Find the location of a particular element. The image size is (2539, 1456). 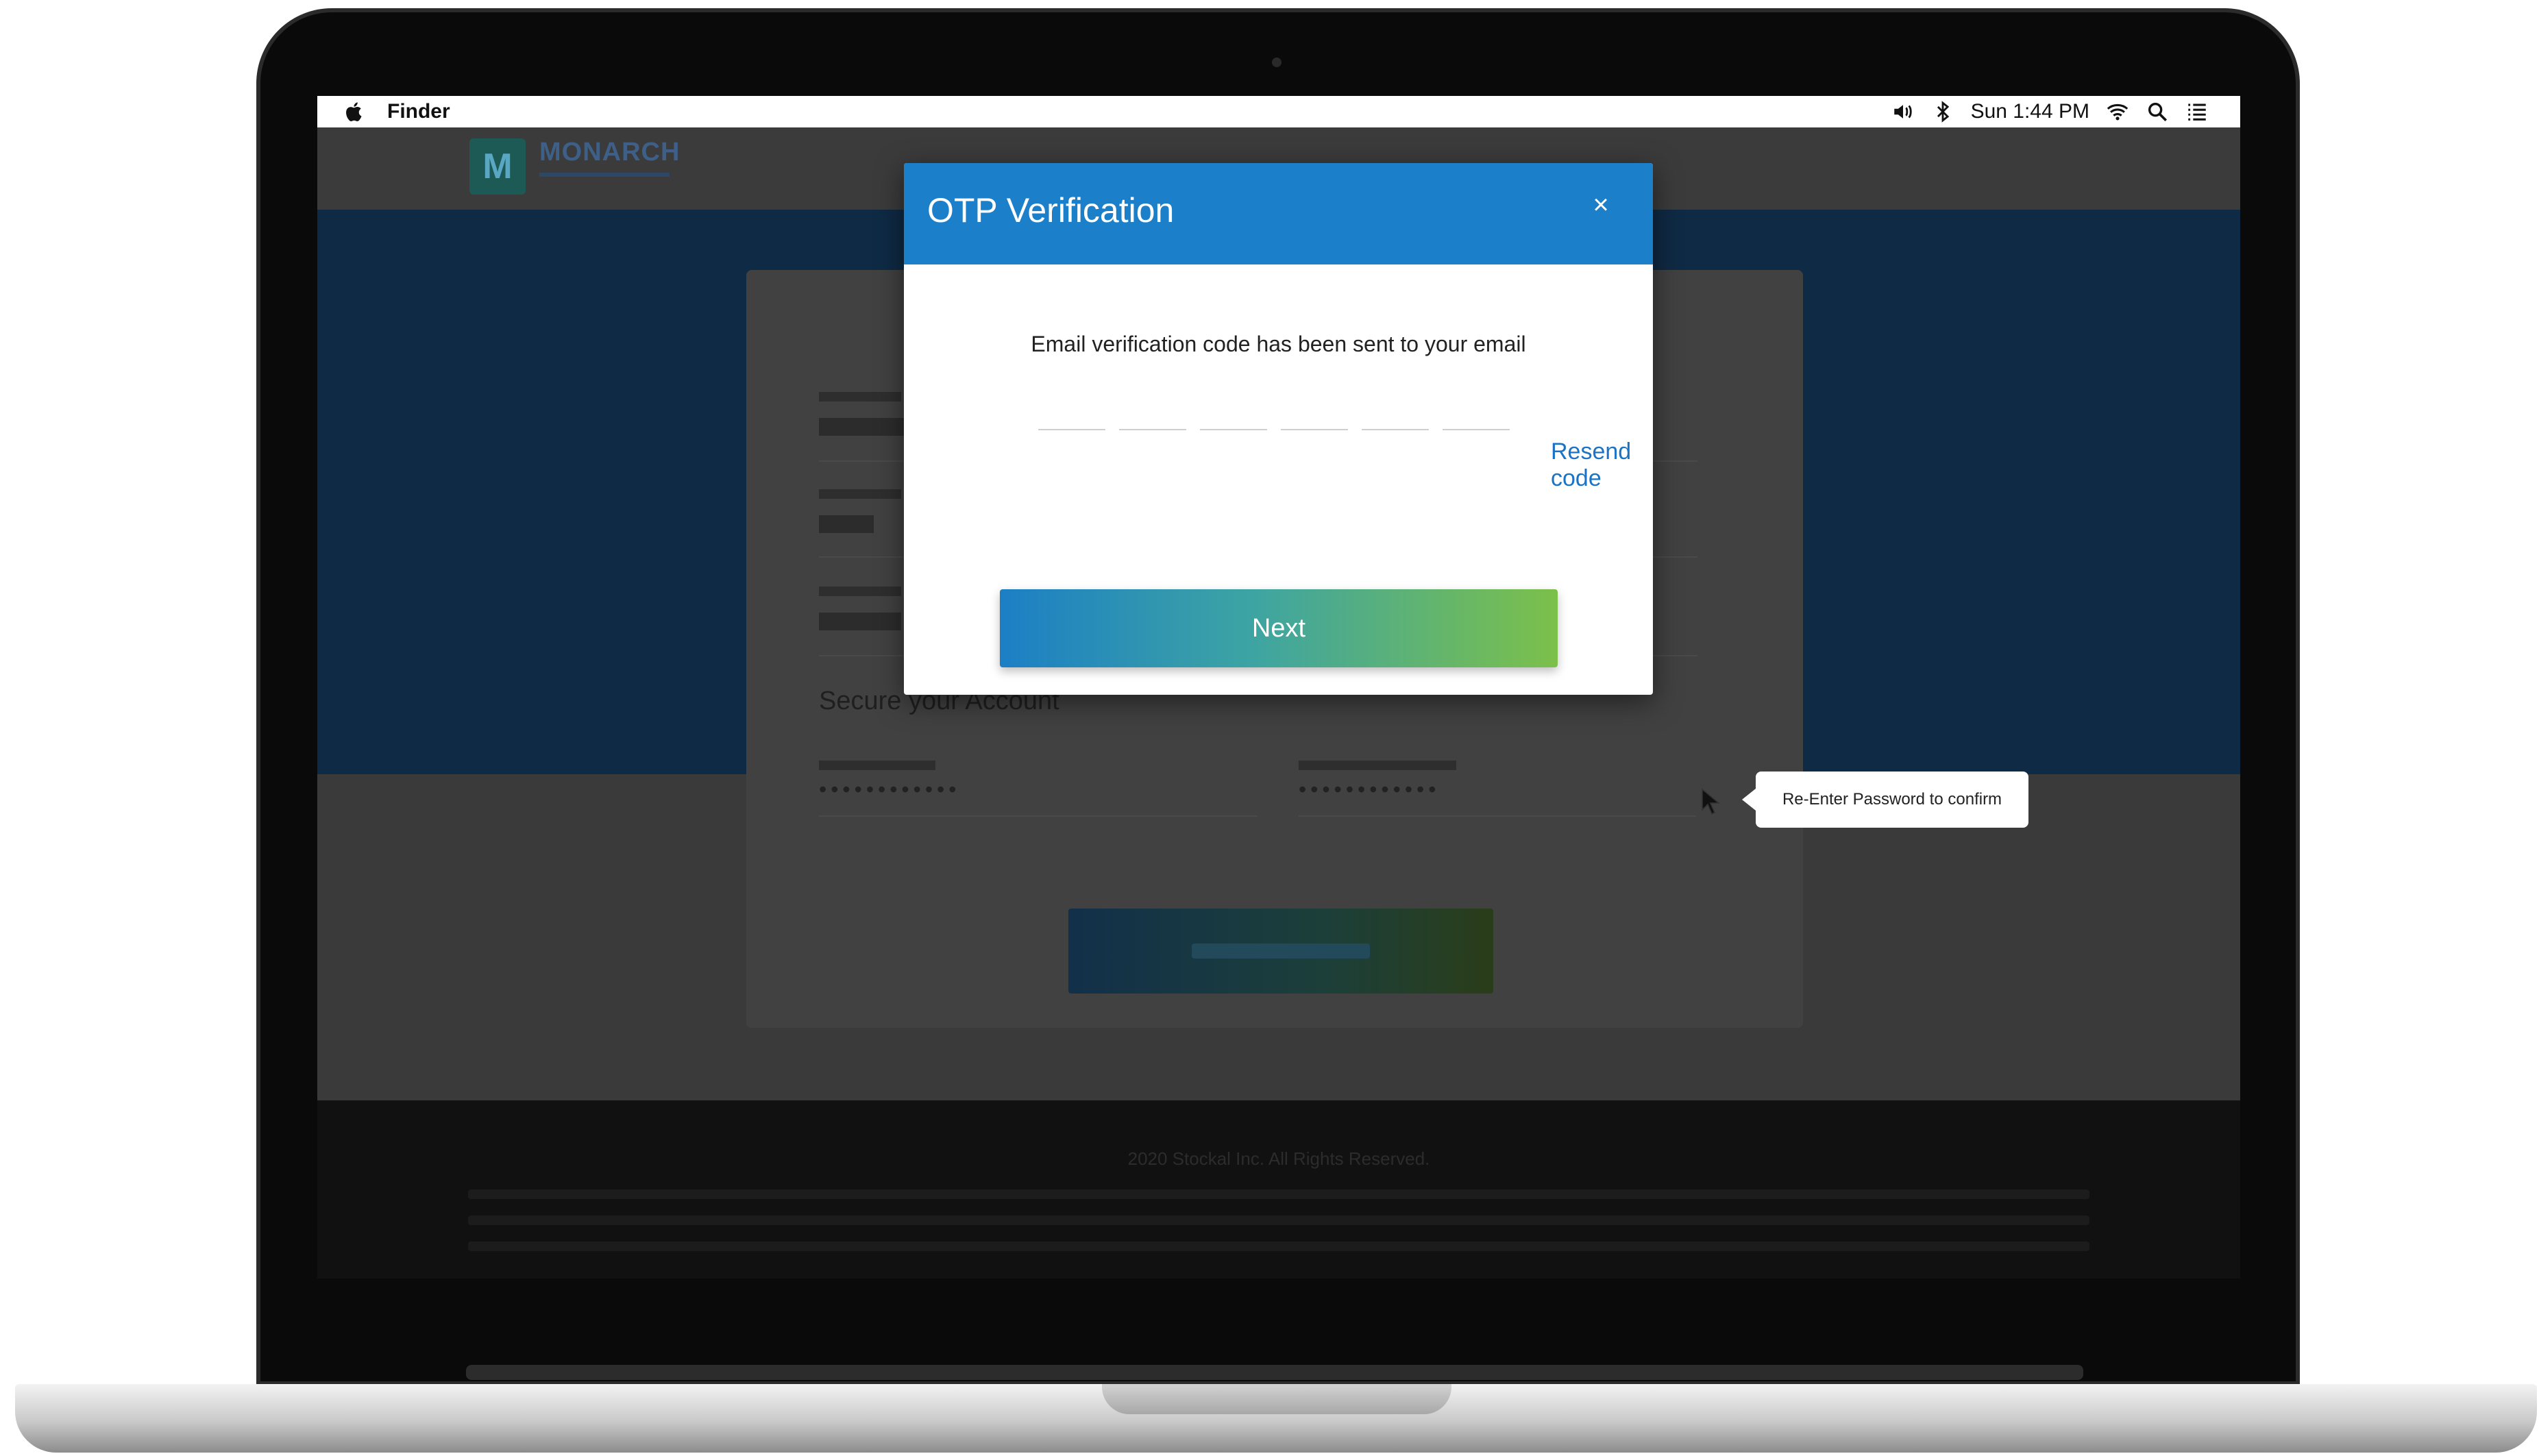

menubar-status-area: Sun 1:44 PM is located at coordinates (2050, 111).